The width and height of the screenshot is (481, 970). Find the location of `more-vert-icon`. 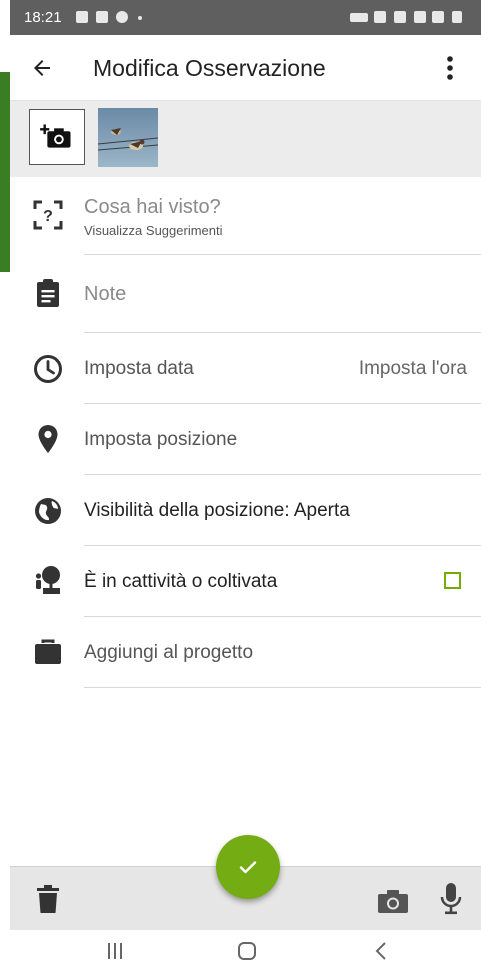

more-vert-icon is located at coordinates (450, 68).